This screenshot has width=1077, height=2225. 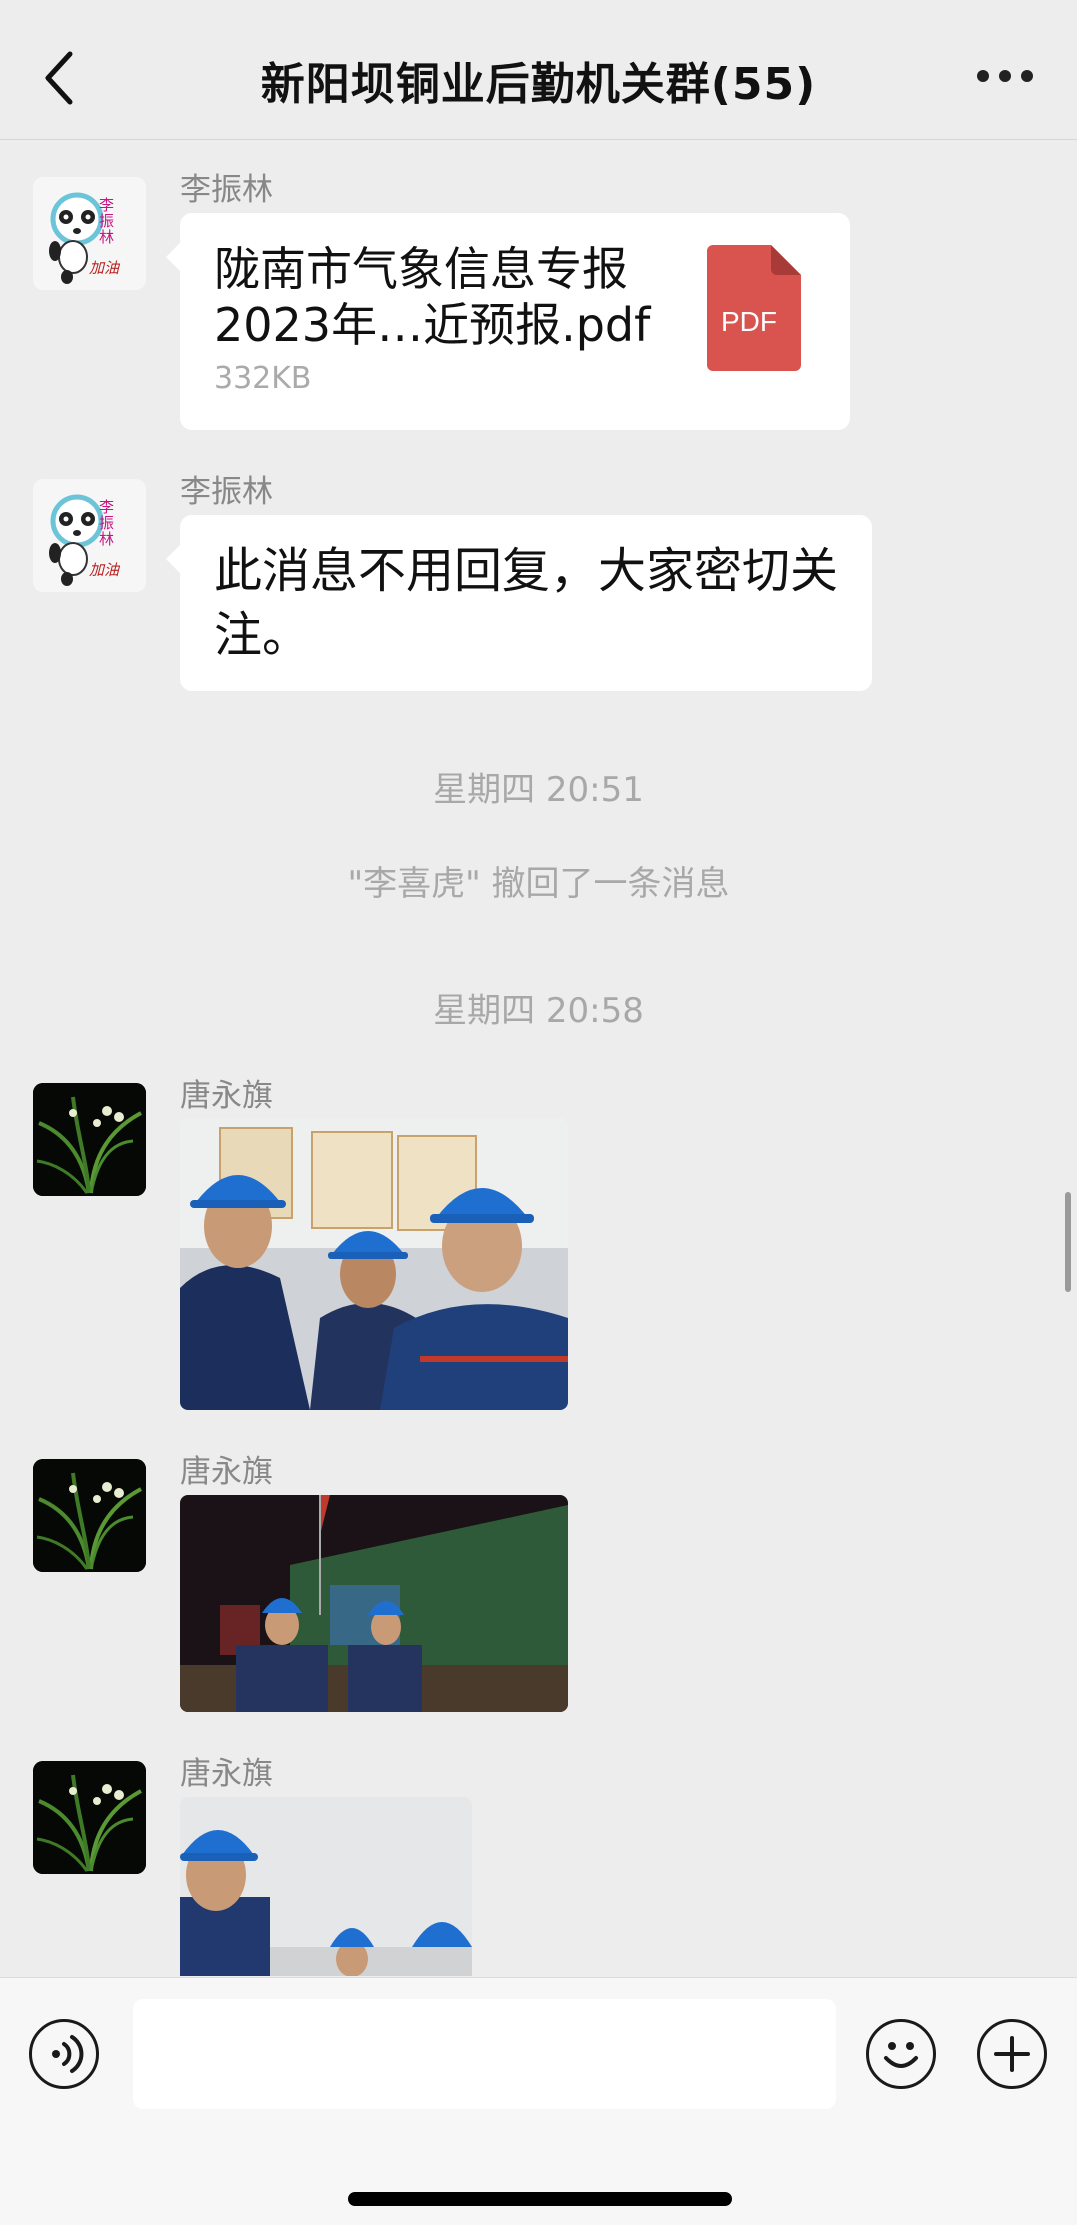 What do you see at coordinates (538, 84) in the screenshot?
I see `chat-title: 新阳坝铜业后勤机关群(55)` at bounding box center [538, 84].